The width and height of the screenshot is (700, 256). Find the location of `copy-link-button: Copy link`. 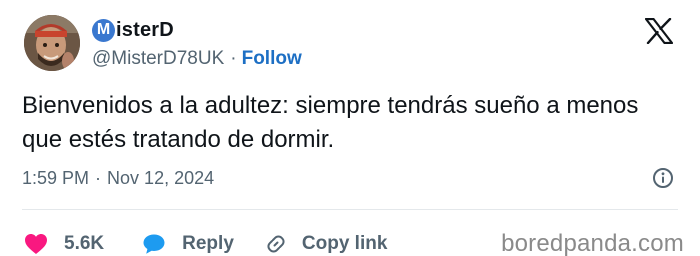

copy-link-button: Copy link is located at coordinates (326, 244).